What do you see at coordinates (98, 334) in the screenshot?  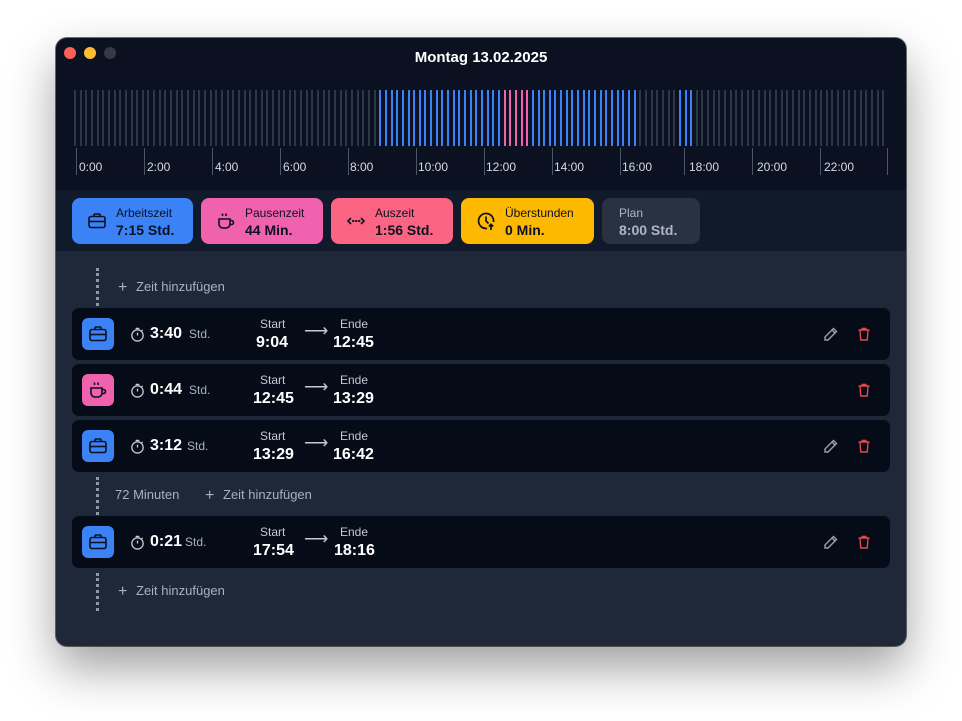 I see `briefcase-icon` at bounding box center [98, 334].